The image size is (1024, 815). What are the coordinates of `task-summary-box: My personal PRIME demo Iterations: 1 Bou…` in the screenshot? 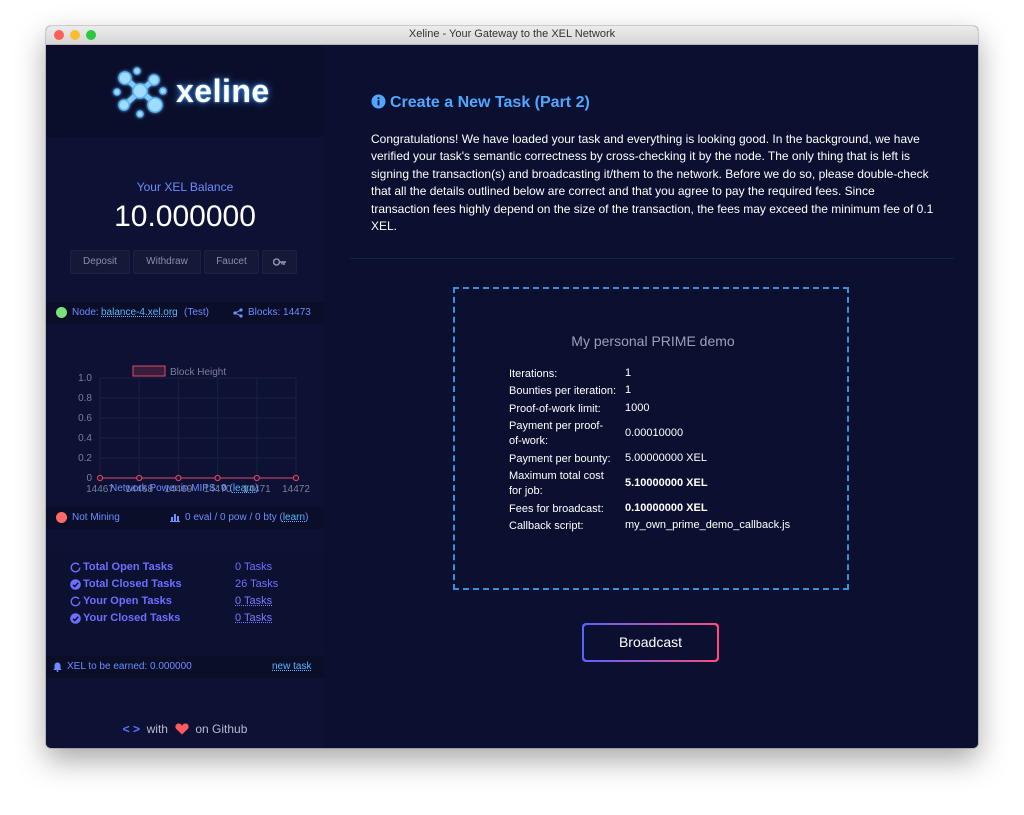 It's located at (651, 438).